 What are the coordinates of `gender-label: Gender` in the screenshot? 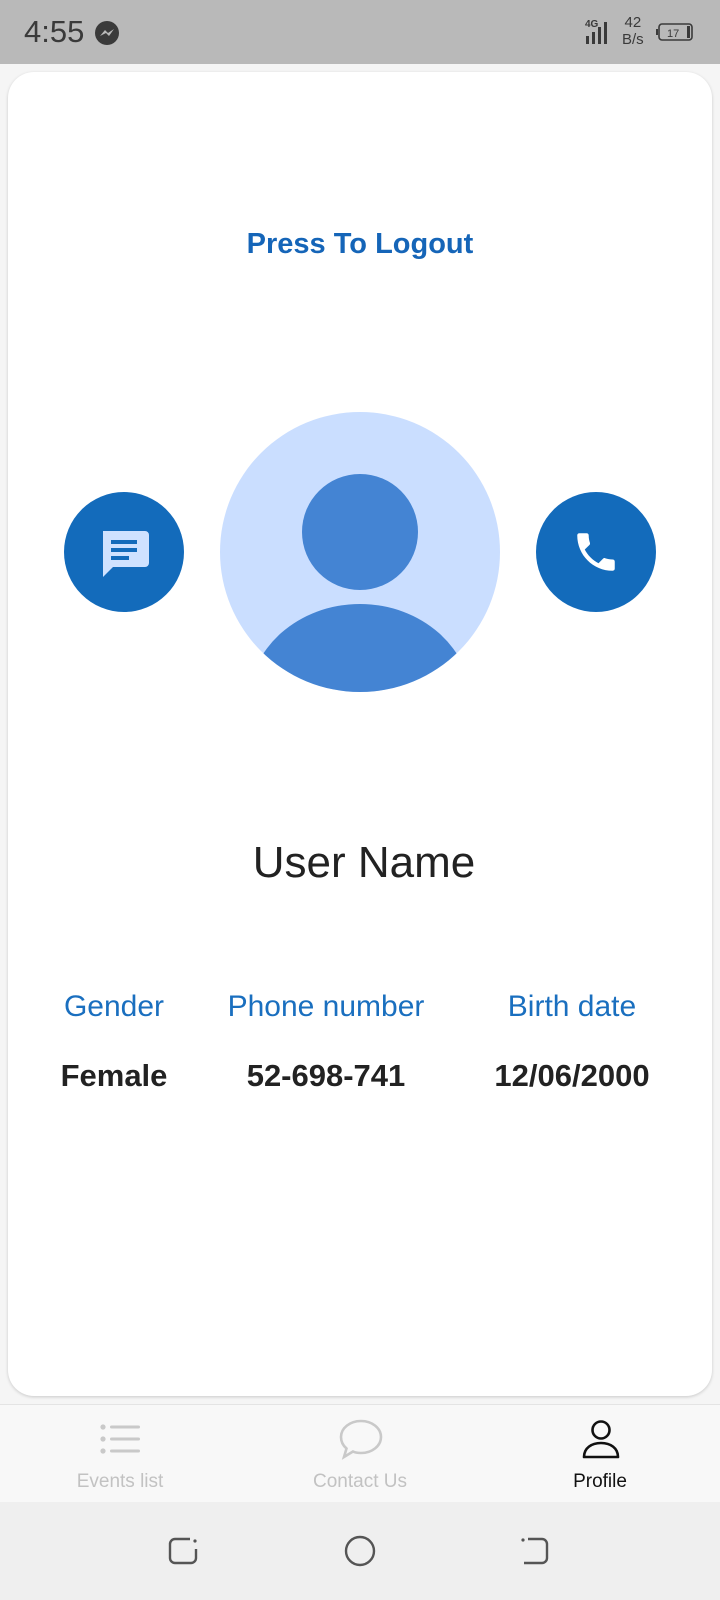 It's located at (114, 1006).